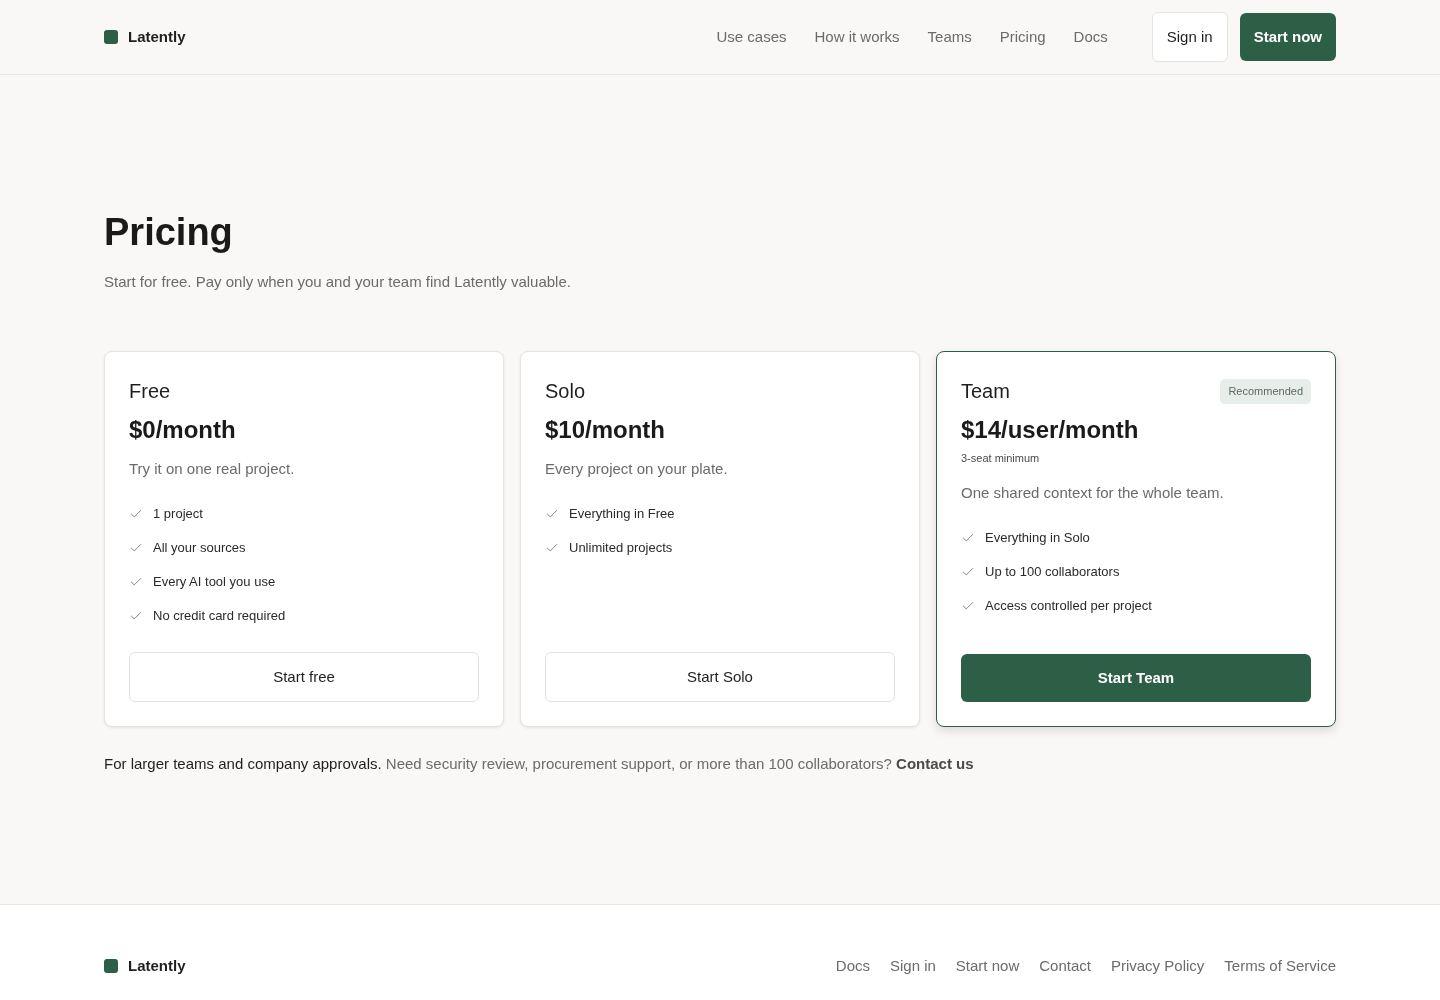  What do you see at coordinates (622, 514) in the screenshot?
I see `feature-text: Everything in Free` at bounding box center [622, 514].